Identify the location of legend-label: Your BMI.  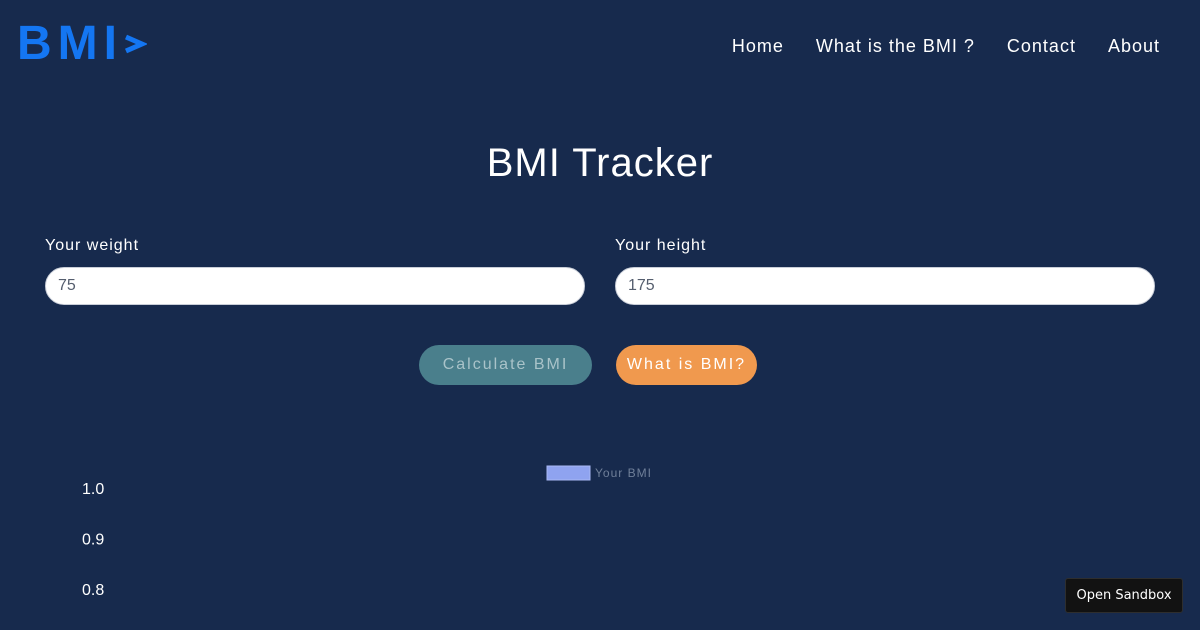
(623, 473).